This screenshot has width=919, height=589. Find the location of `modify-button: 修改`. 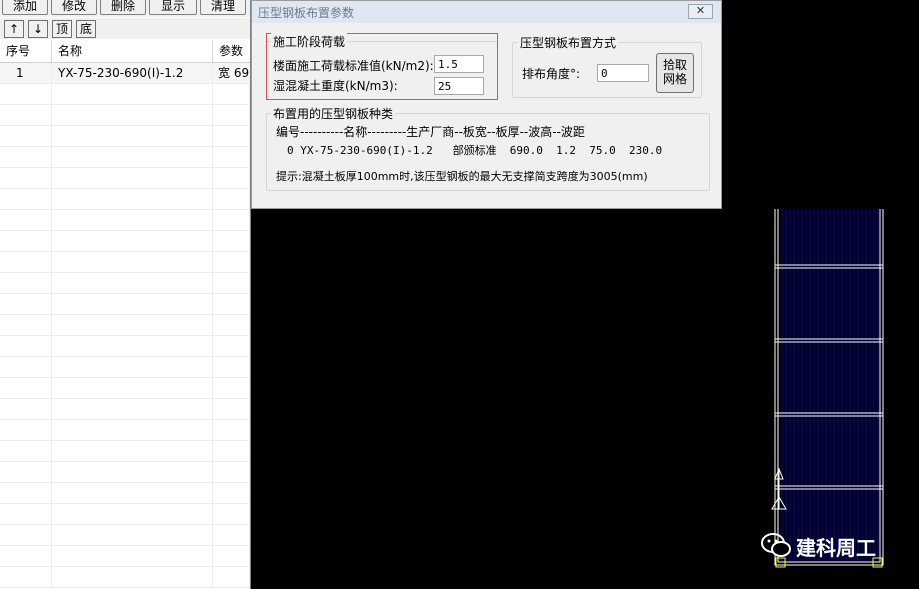

modify-button: 修改 is located at coordinates (74, 7).